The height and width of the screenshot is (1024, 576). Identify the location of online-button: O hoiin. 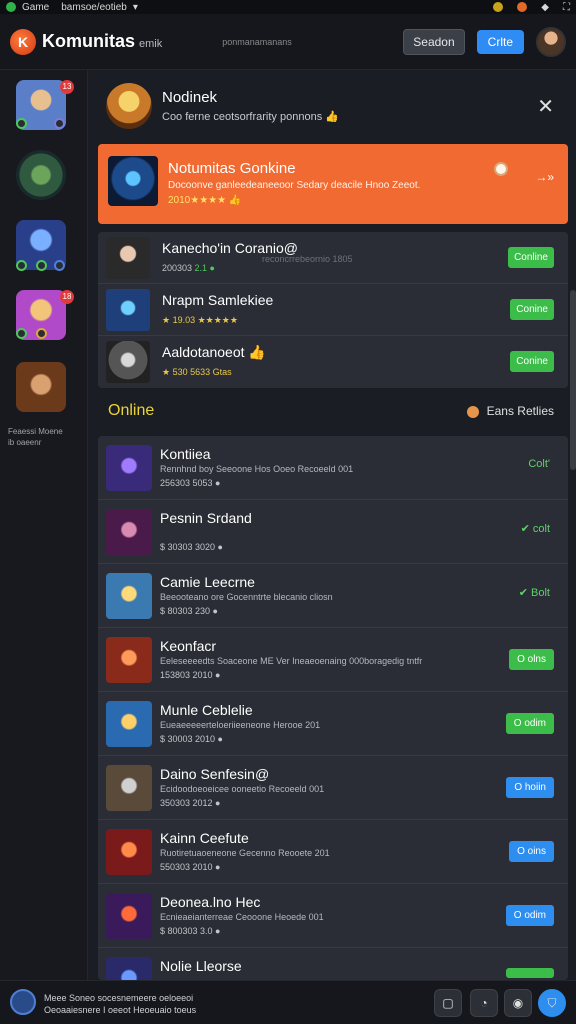
(530, 787).